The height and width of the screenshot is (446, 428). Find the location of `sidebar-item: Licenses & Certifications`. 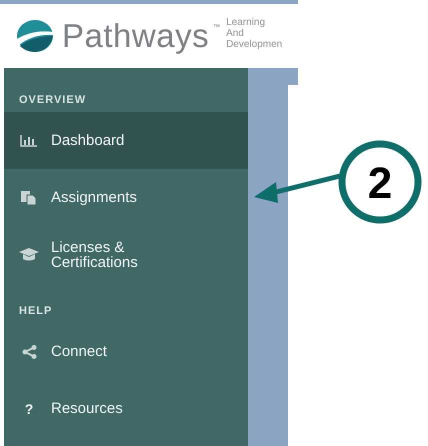

sidebar-item: Licenses & Certifications is located at coordinates (126, 254).